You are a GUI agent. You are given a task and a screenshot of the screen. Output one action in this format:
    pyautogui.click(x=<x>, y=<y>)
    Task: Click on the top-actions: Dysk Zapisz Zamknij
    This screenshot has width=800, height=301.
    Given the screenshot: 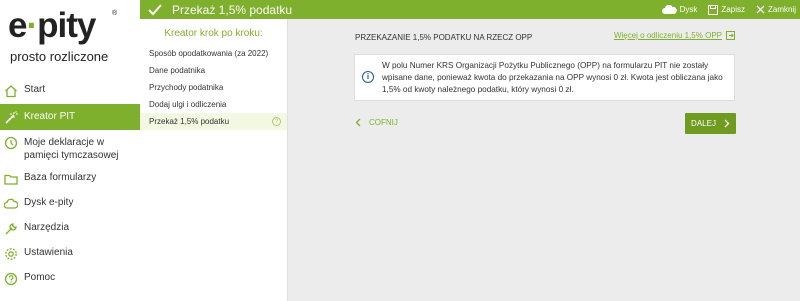 What is the action you would take?
    pyautogui.click(x=723, y=9)
    